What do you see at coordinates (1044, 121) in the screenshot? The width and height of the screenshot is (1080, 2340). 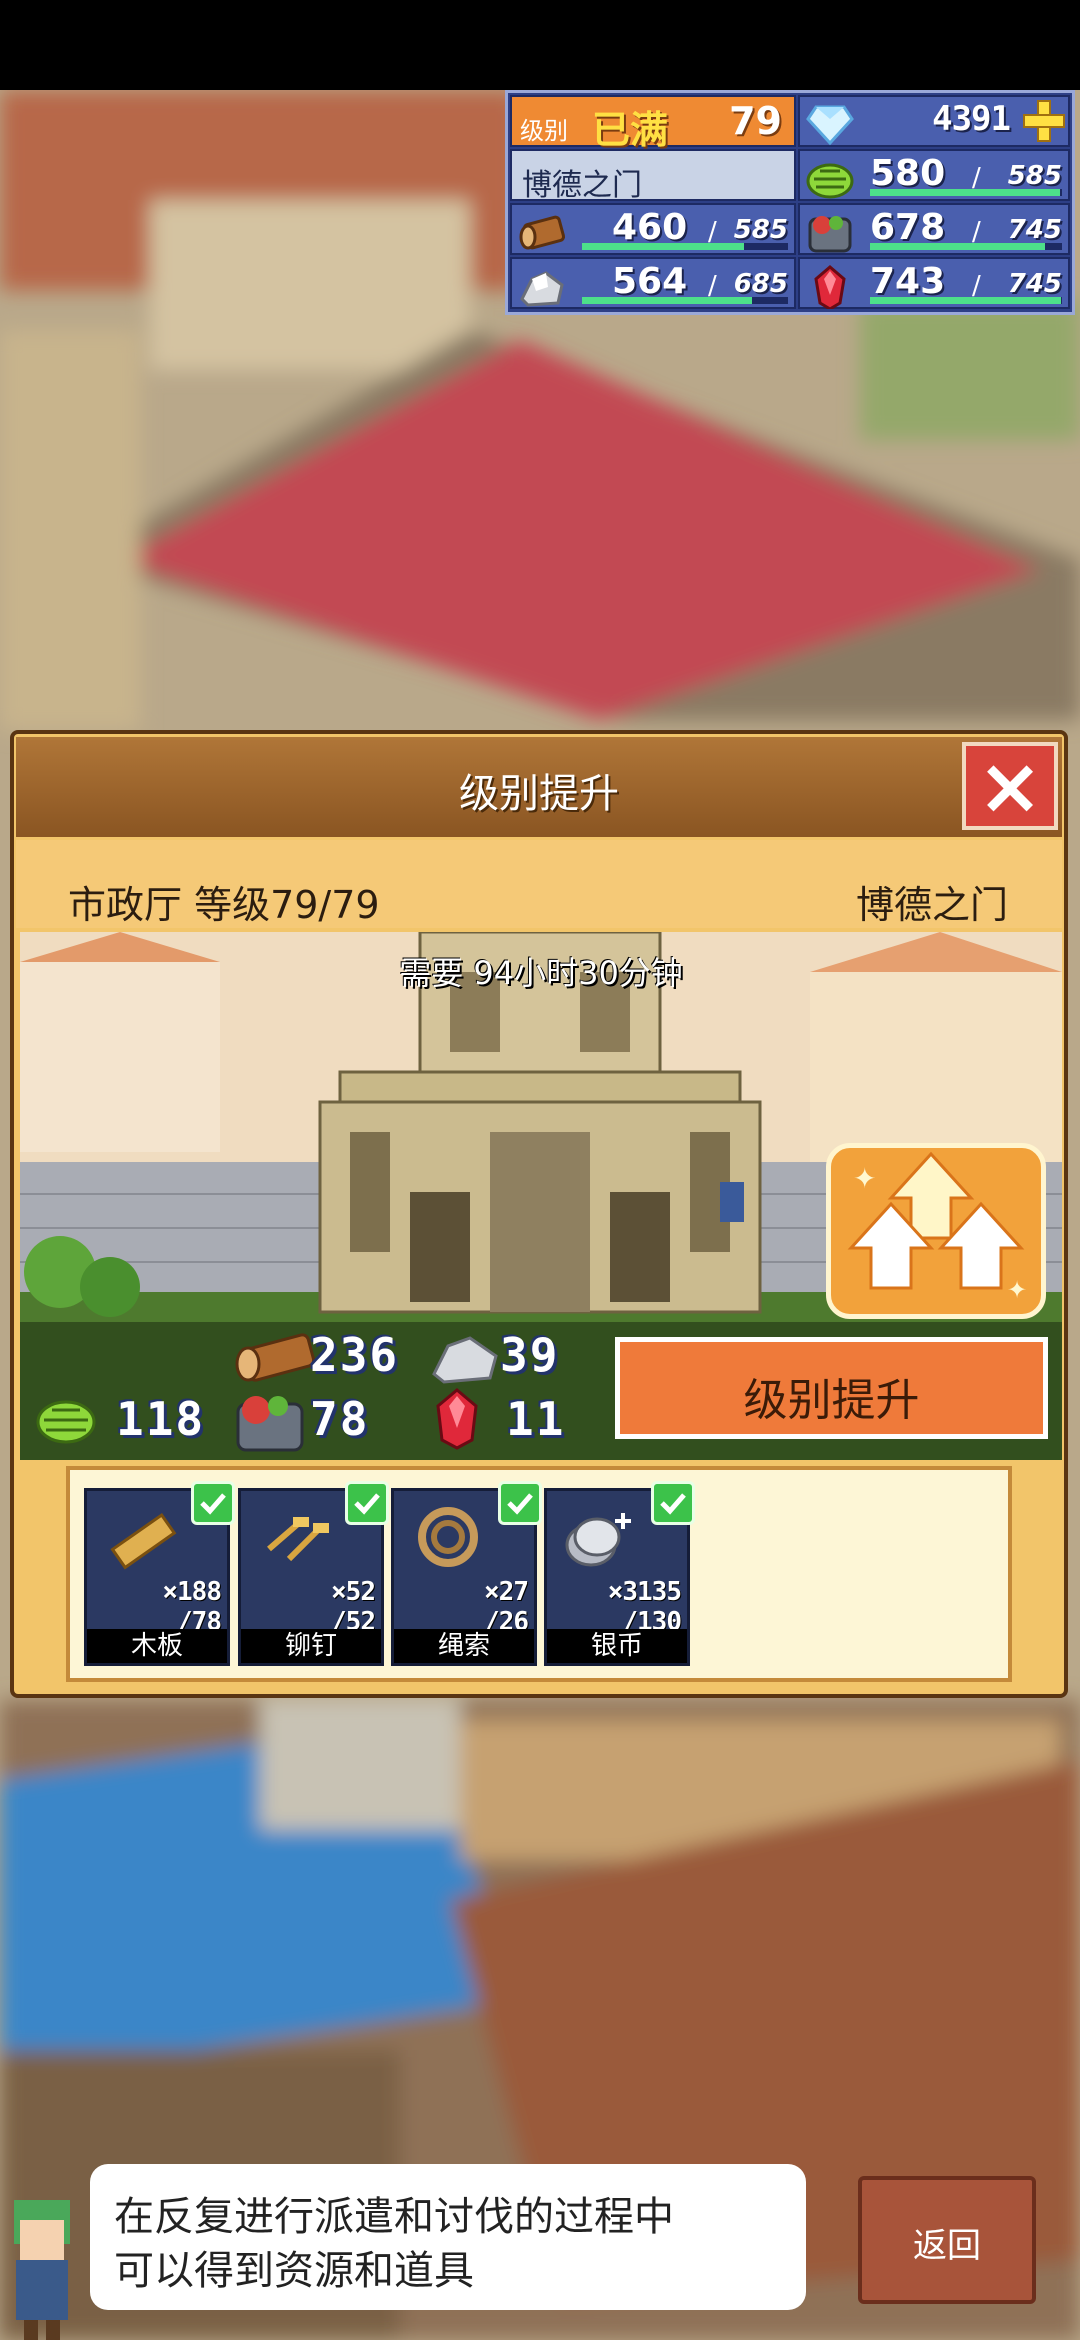 I see `plus-icon` at bounding box center [1044, 121].